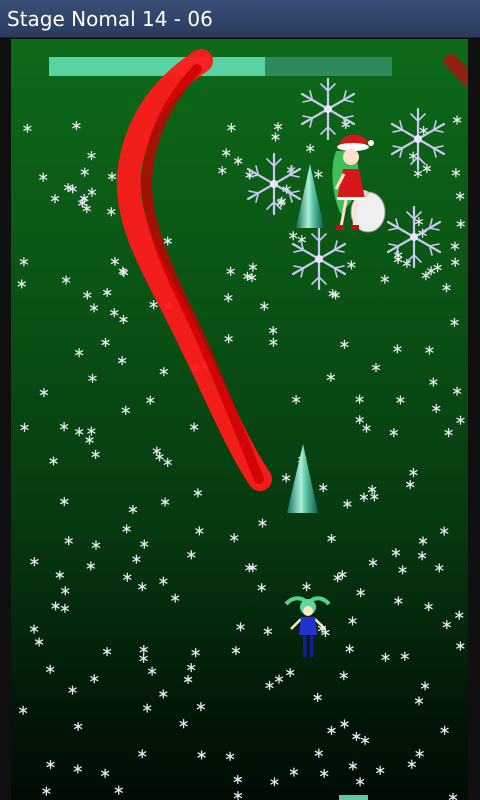 The image size is (480, 800). Describe the element at coordinates (240, 19) in the screenshot. I see `title-bar: Stage Nomal 14 - 06` at that location.